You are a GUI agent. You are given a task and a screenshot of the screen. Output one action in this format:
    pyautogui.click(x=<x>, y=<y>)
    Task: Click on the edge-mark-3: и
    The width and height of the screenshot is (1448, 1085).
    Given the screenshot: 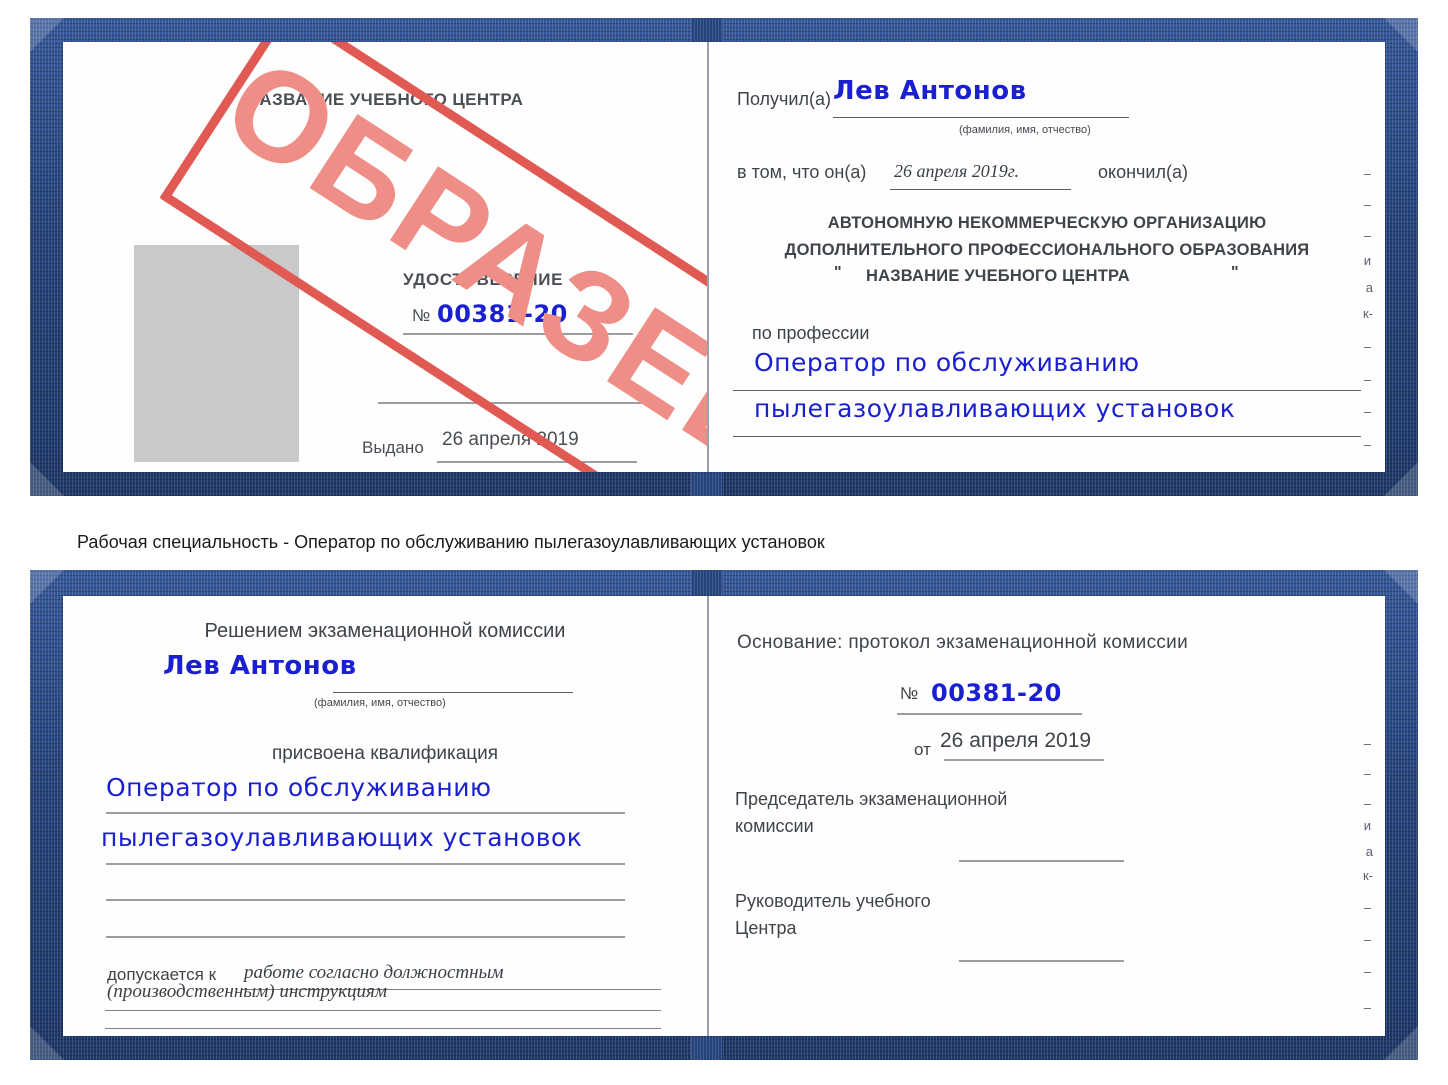 What is the action you would take?
    pyautogui.click(x=1367, y=260)
    